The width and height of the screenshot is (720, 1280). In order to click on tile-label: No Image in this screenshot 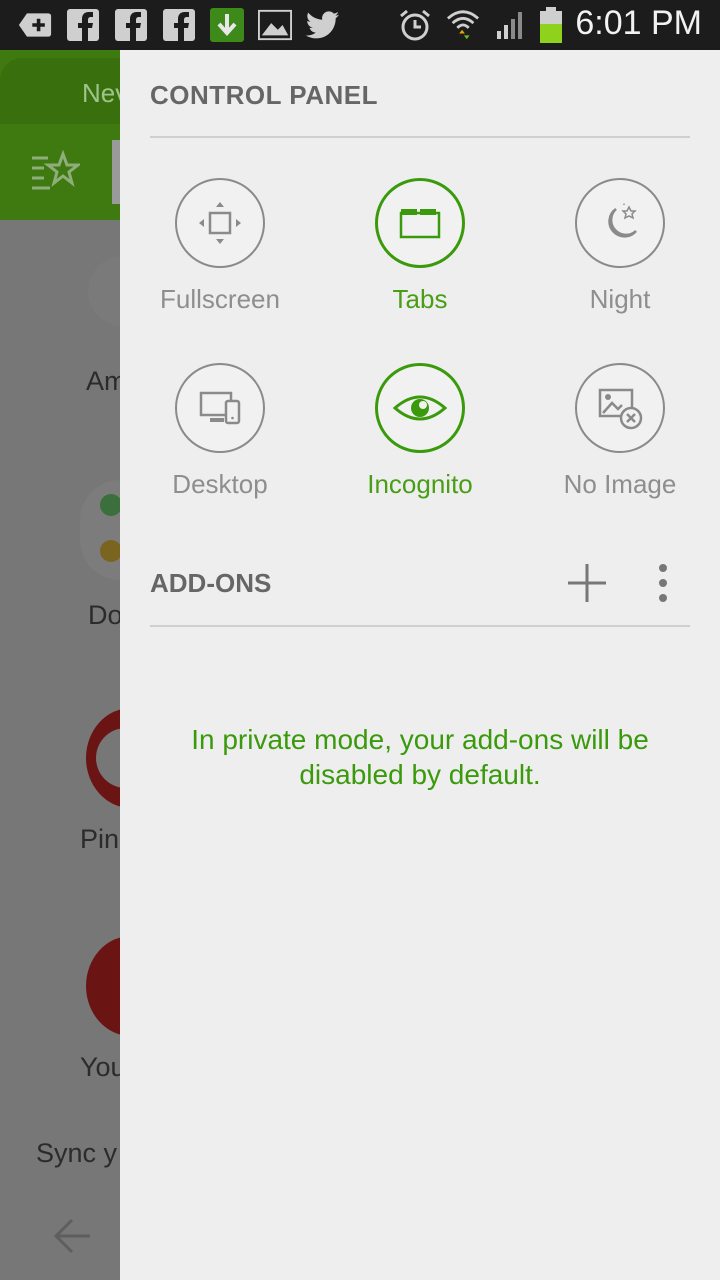, I will do `click(620, 484)`.